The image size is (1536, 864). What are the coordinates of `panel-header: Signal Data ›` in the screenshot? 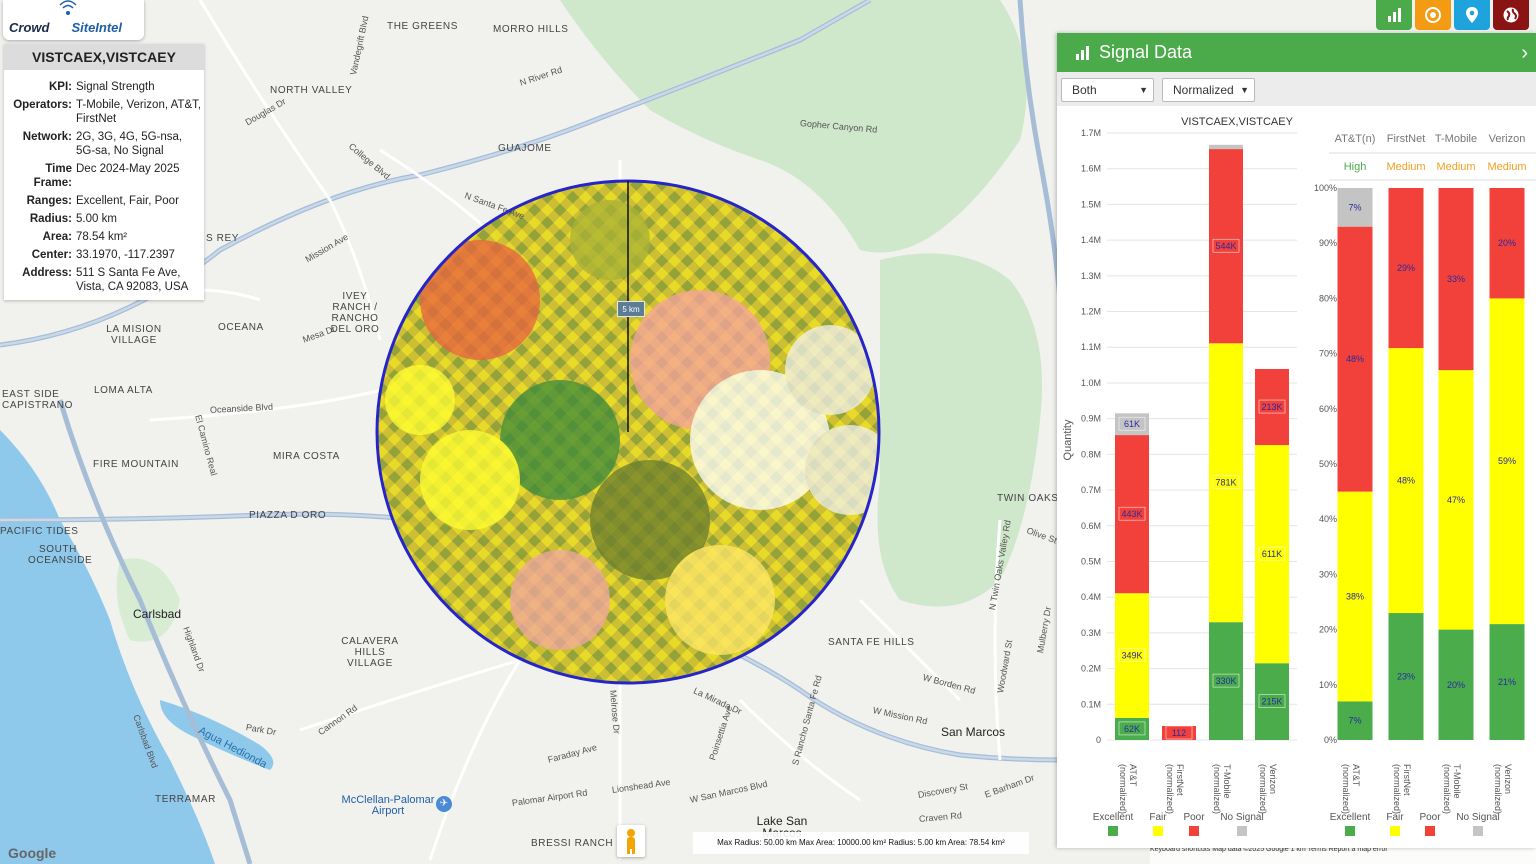 It's located at (1296, 52).